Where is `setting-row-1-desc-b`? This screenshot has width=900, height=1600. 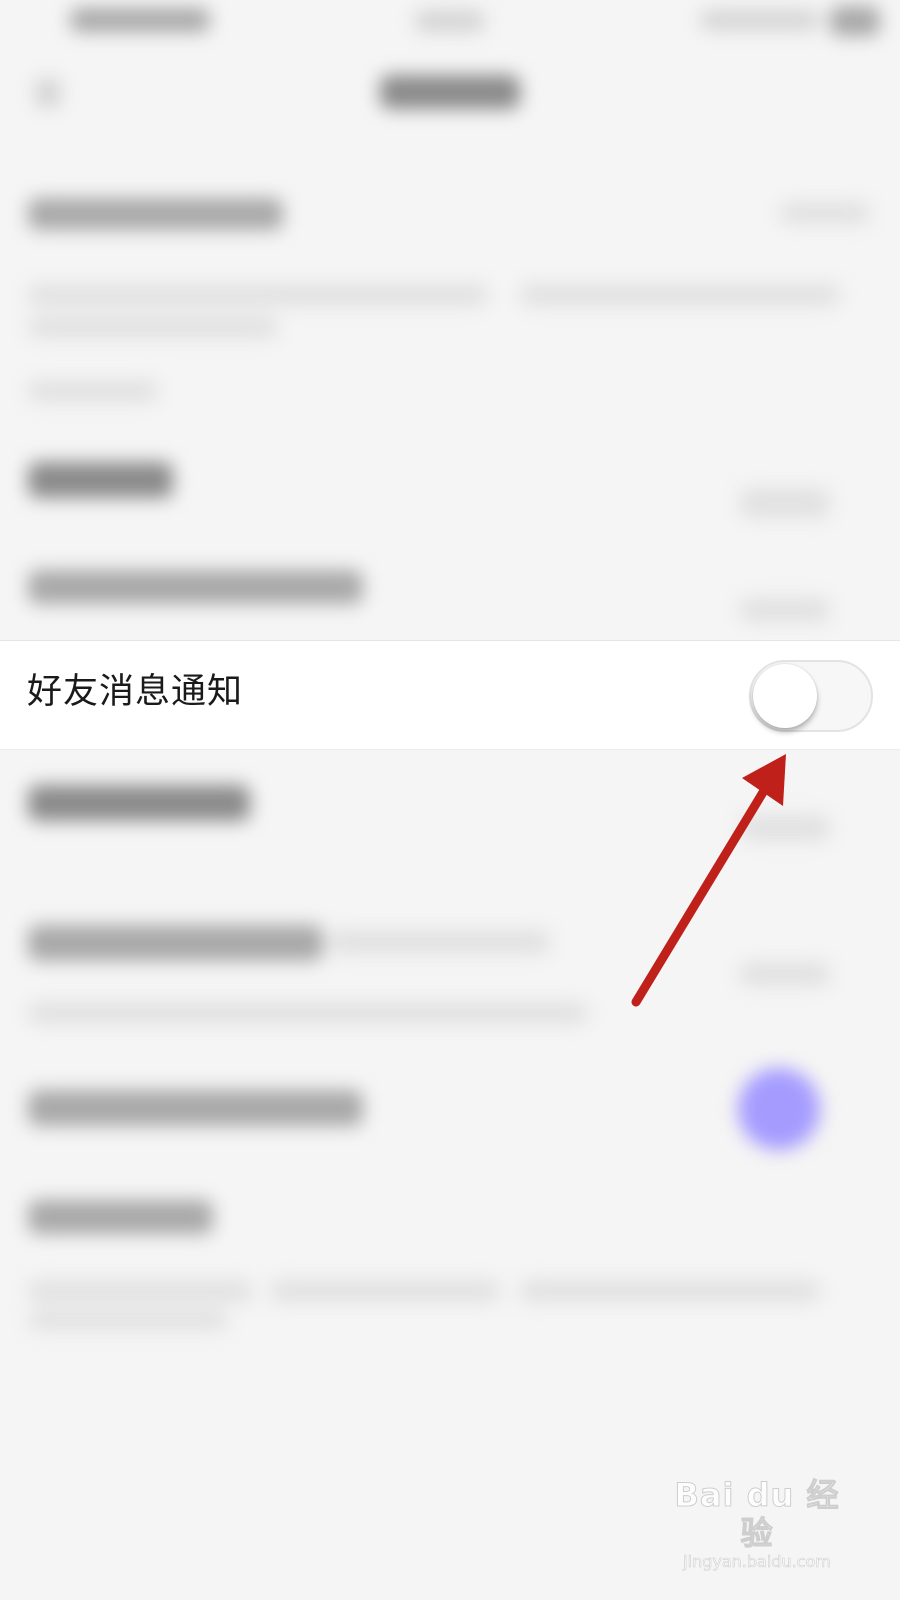 setting-row-1-desc-b is located at coordinates (680, 295).